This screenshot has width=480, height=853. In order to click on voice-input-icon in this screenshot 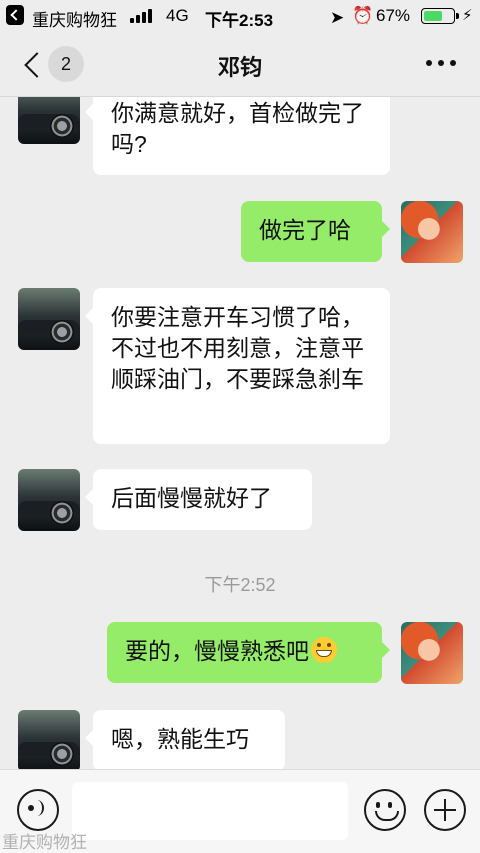, I will do `click(38, 810)`.